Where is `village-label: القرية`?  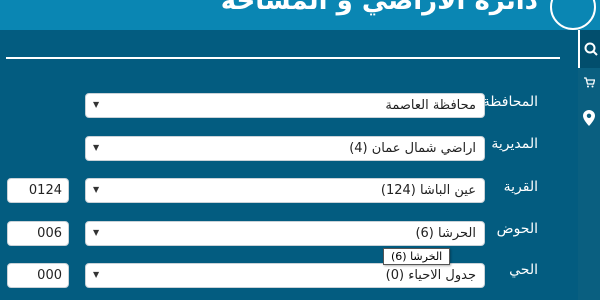
village-label: القرية is located at coordinates (520, 187).